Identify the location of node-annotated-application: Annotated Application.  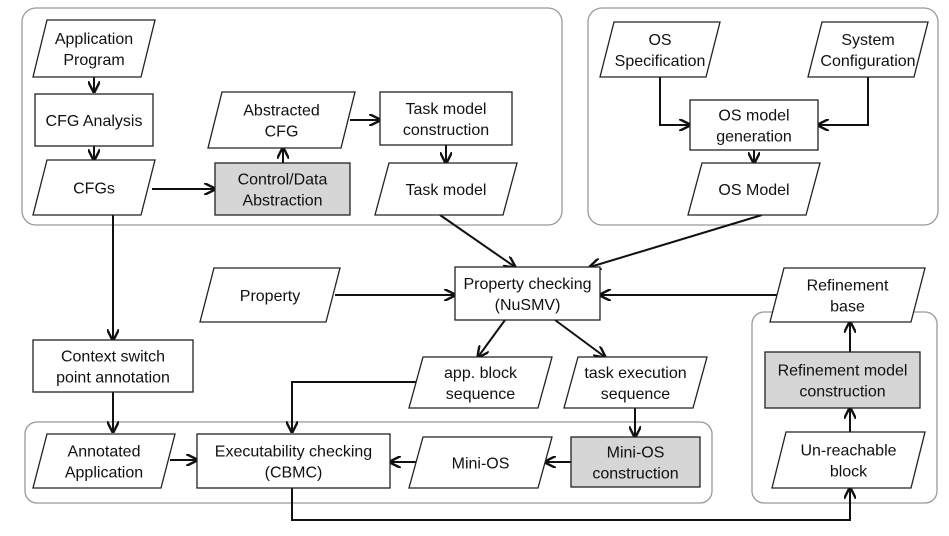
(104, 461).